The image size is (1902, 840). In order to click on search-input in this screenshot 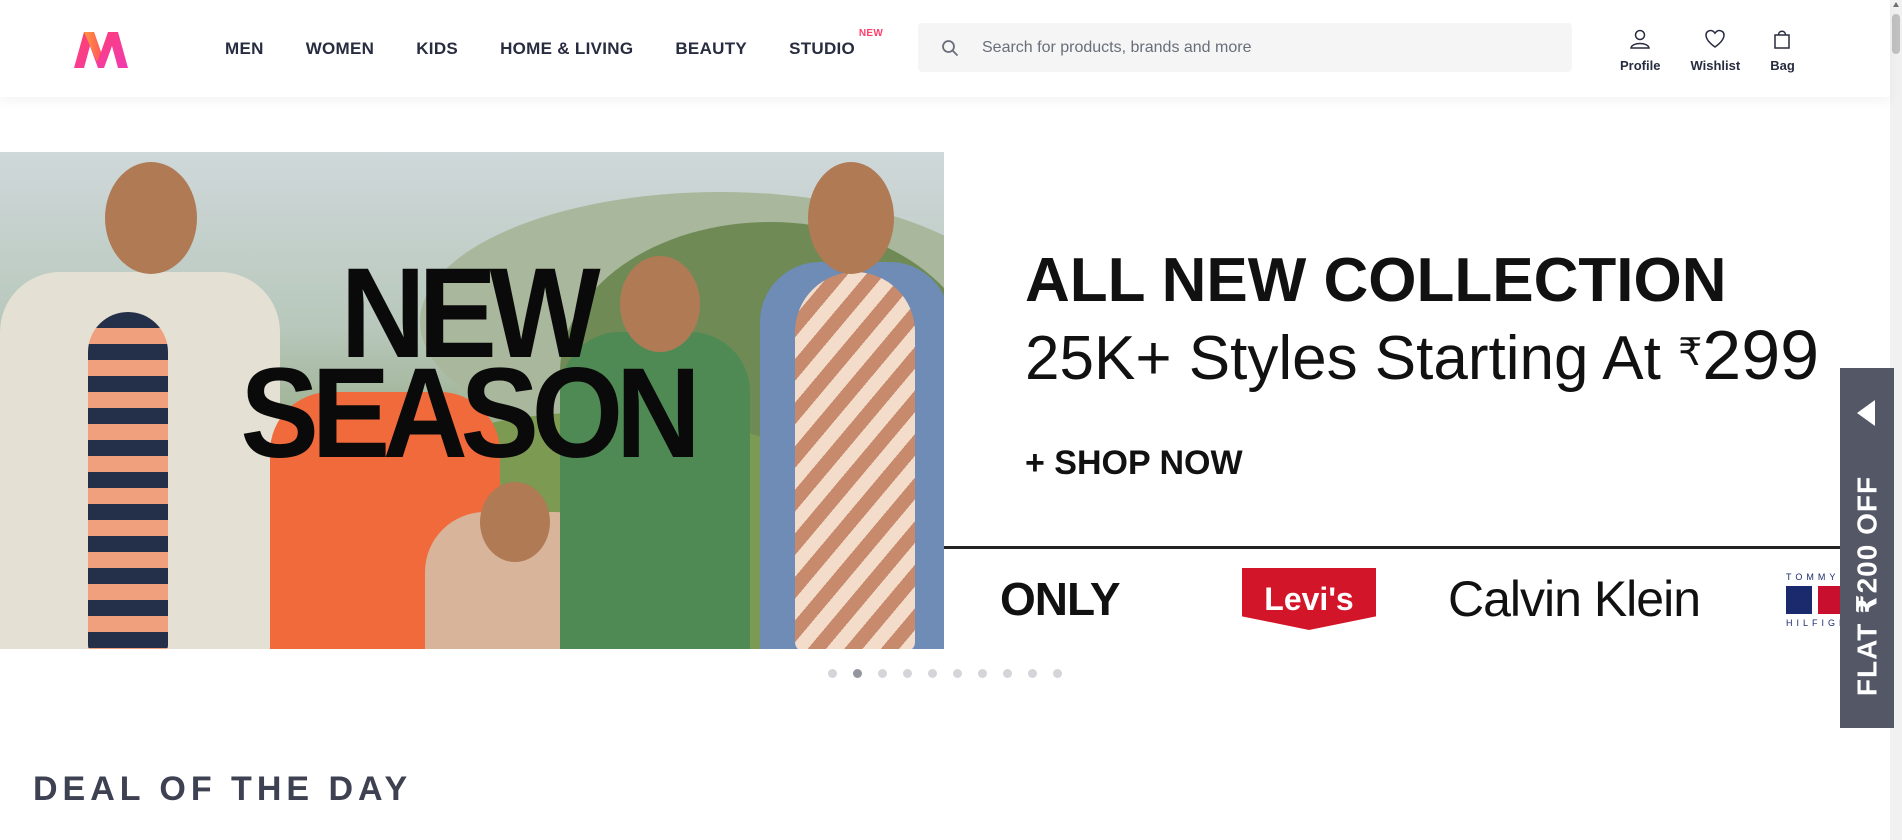, I will do `click(1262, 47)`.